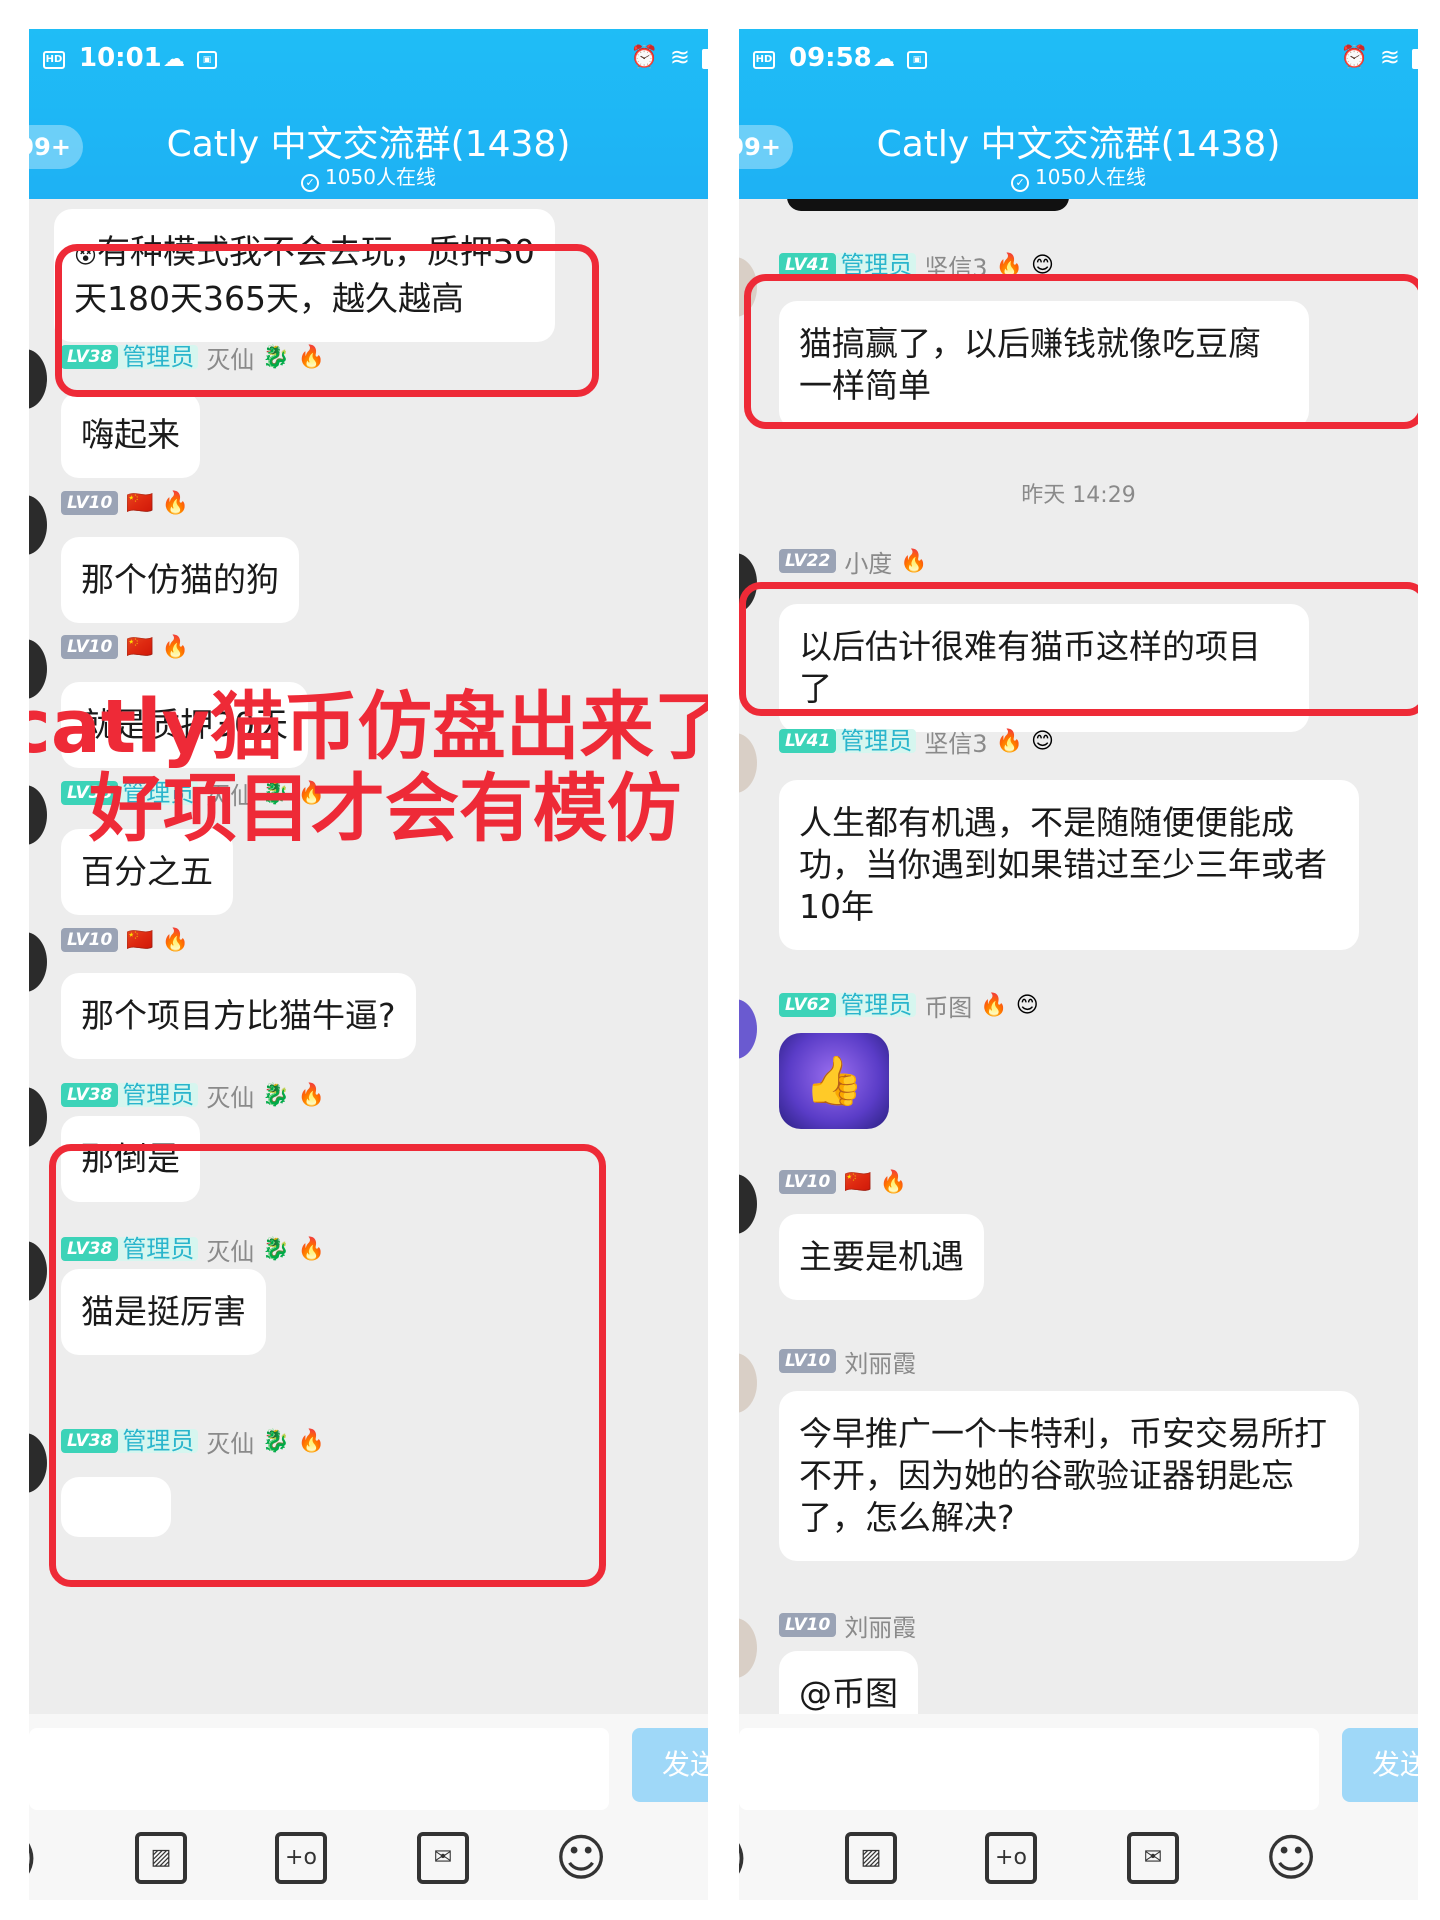 This screenshot has width=1440, height=1920. I want to click on message-bubble: 主要是机遇, so click(881, 1257).